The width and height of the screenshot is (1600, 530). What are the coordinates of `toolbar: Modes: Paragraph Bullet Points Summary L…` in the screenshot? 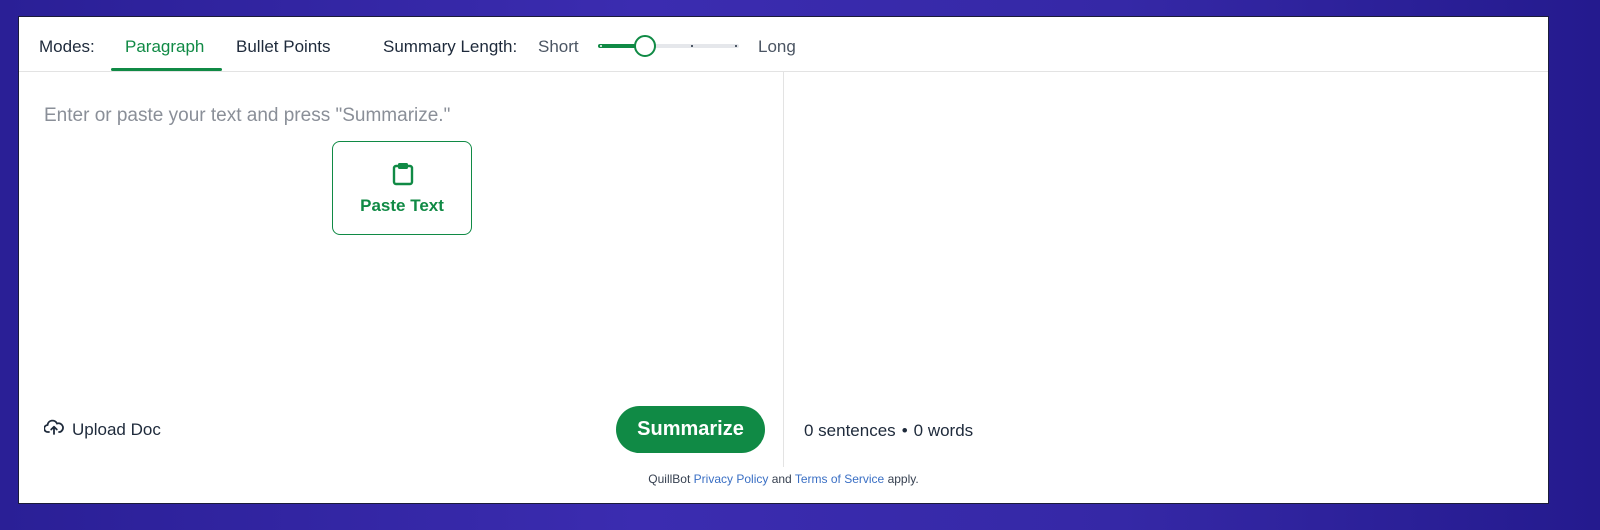 It's located at (783, 44).